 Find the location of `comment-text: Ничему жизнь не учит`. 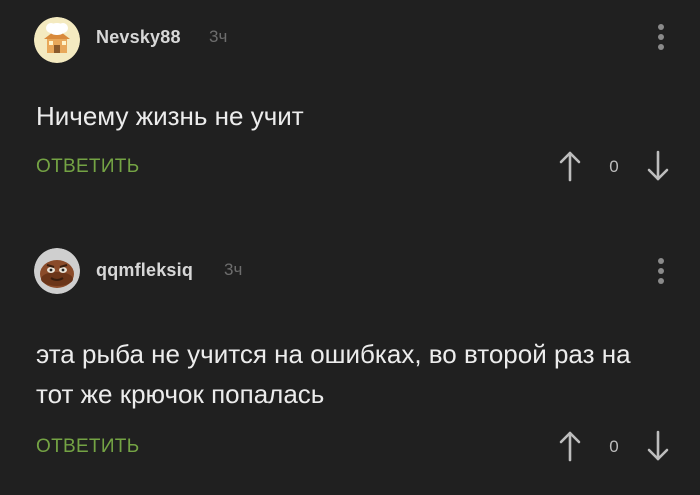

comment-text: Ничему жизнь не учит is located at coordinates (170, 116).